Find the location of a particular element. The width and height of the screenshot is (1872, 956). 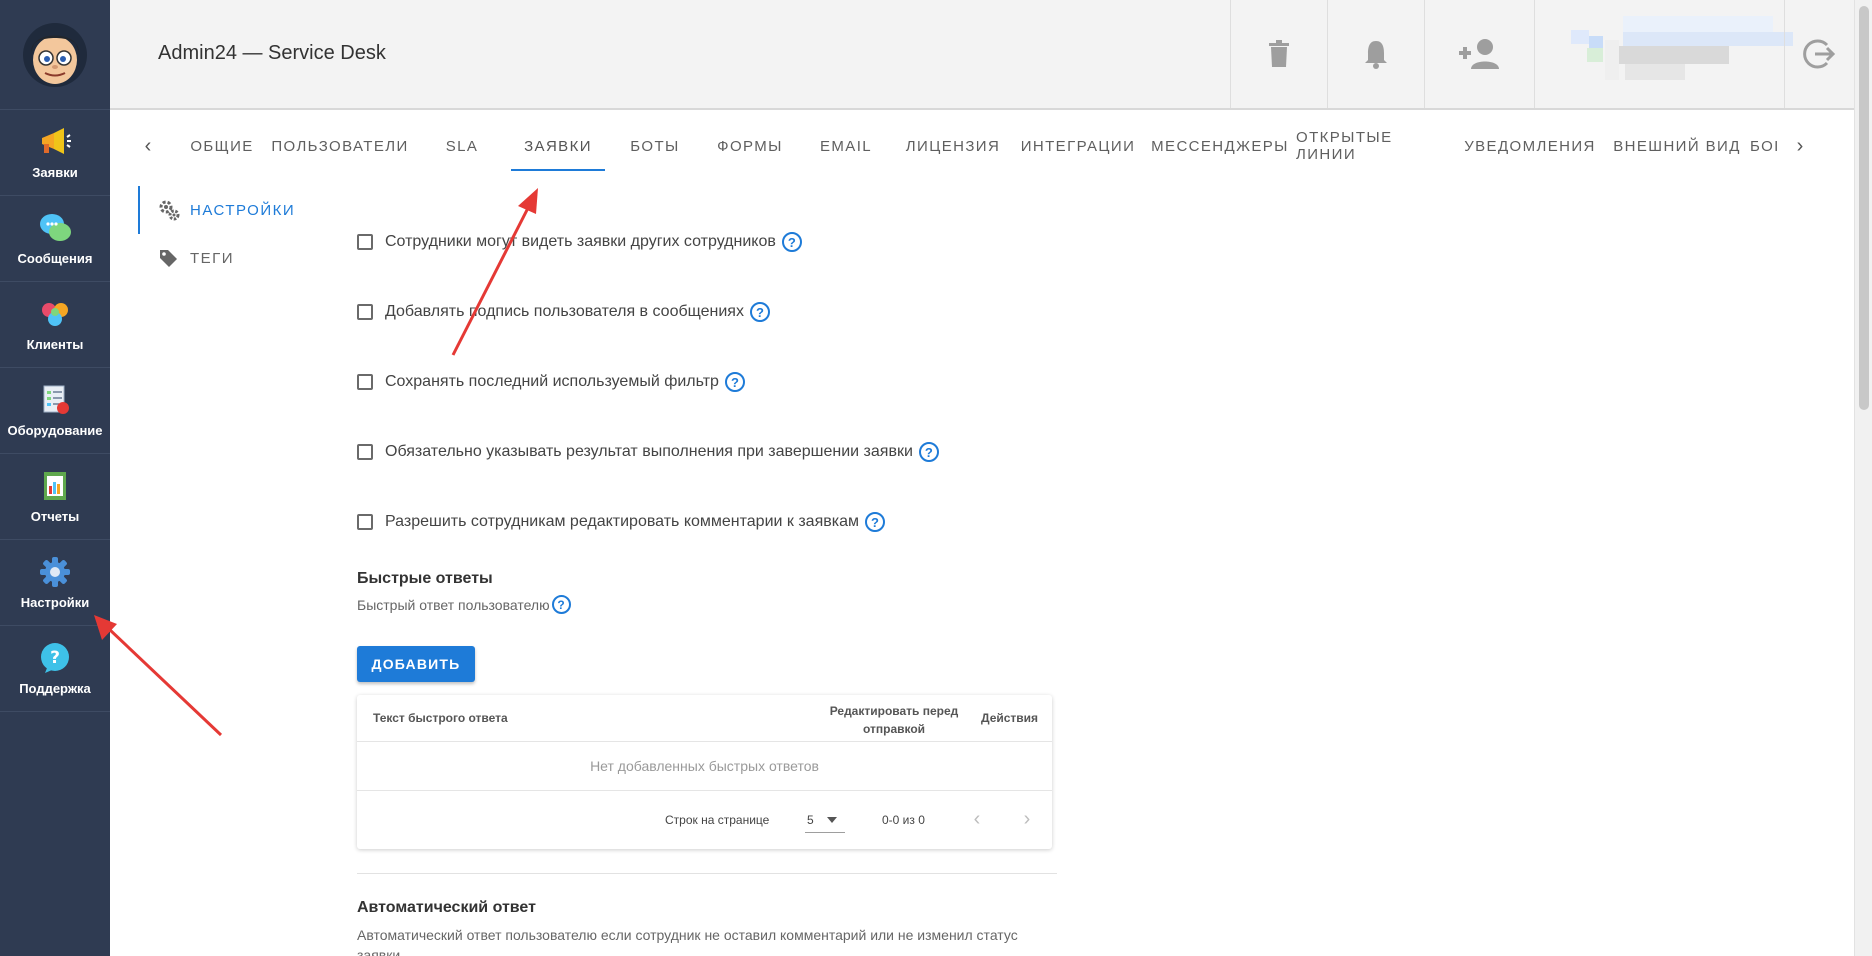

table-empty-message: Нет добавленных быстрых ответов is located at coordinates (704, 766).